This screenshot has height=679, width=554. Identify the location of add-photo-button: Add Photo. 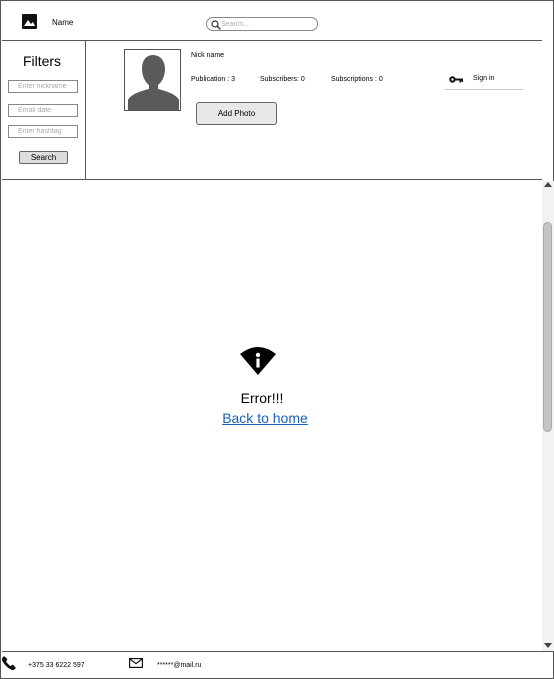
(236, 113).